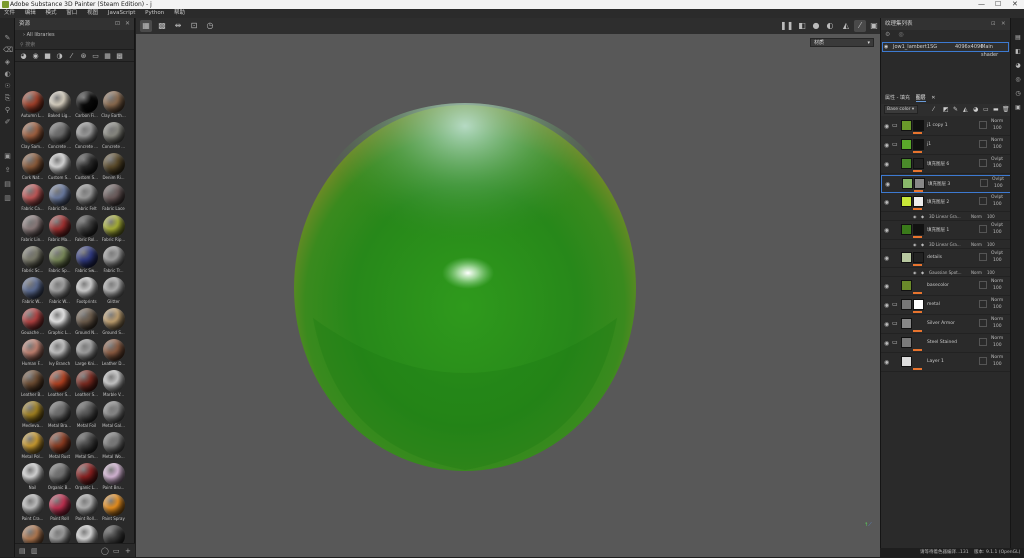 The image size is (1024, 558). I want to click on split-view-icon: ▩, so click(162, 26).